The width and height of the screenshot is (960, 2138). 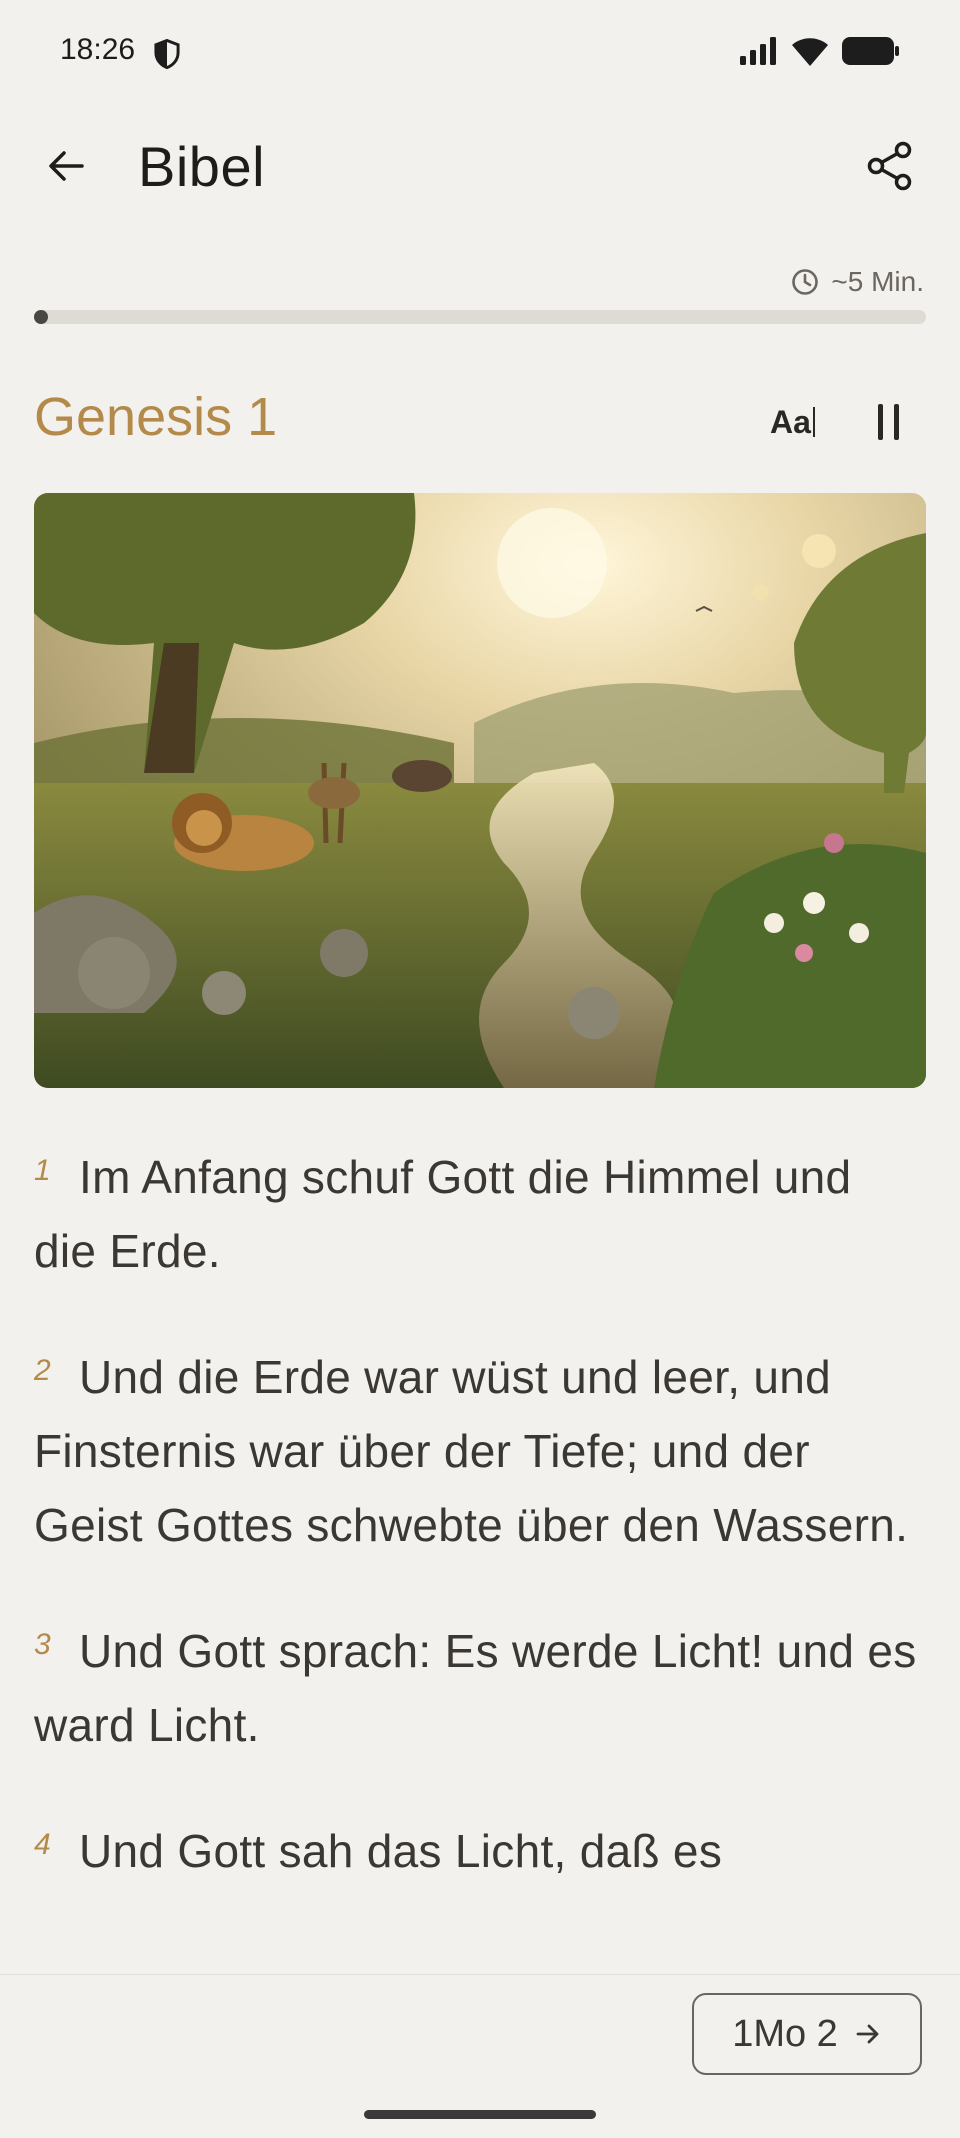 I want to click on pause-button, so click(x=888, y=422).